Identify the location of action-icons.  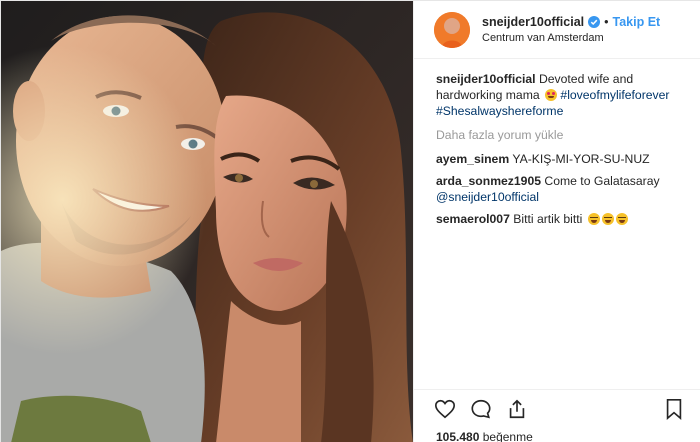
(488, 409).